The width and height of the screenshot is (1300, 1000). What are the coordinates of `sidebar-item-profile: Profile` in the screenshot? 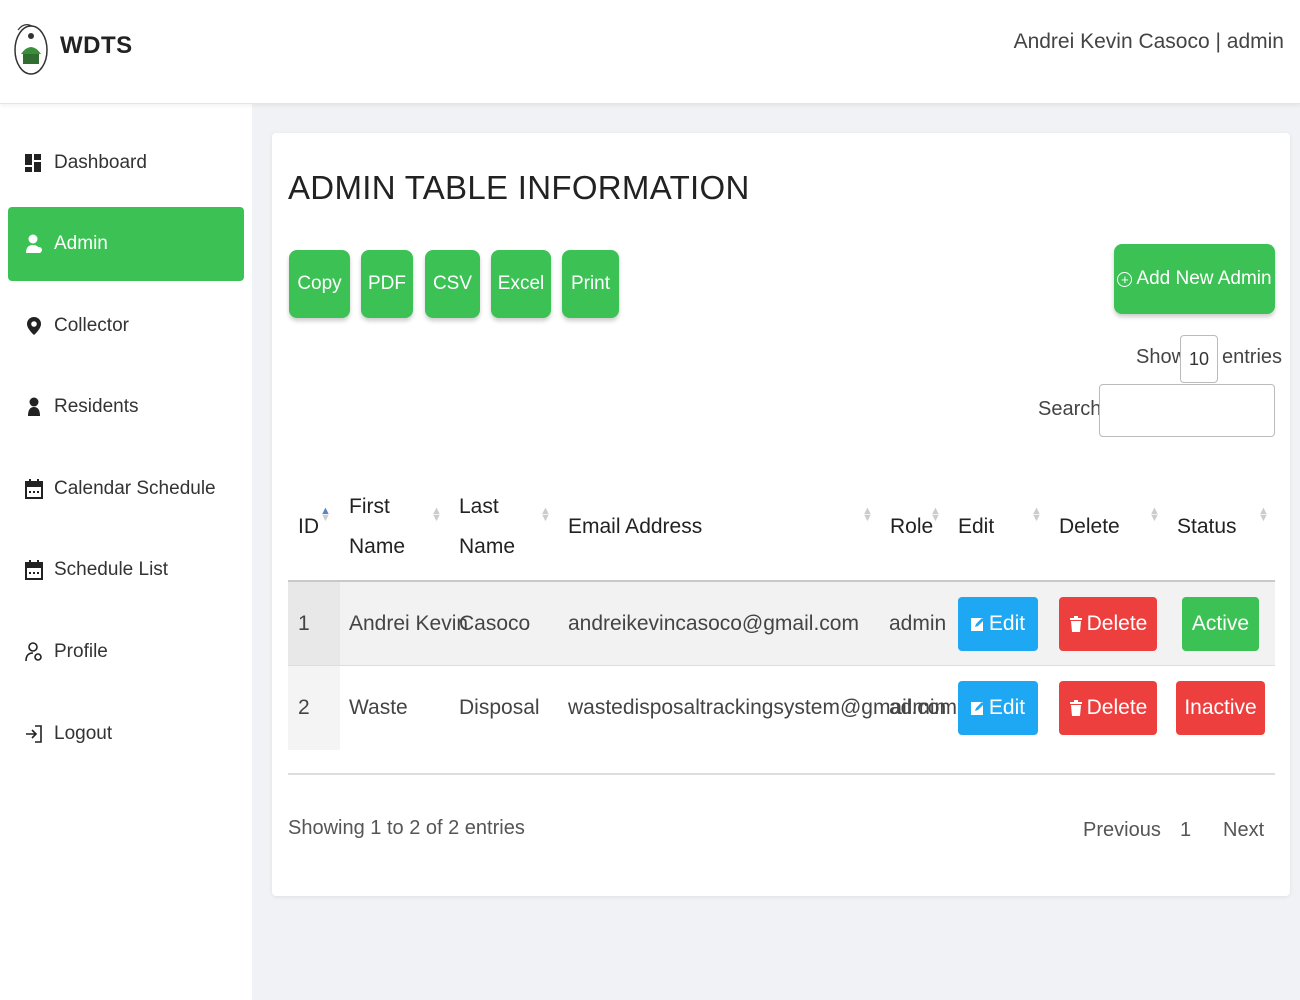 It's located at (126, 652).